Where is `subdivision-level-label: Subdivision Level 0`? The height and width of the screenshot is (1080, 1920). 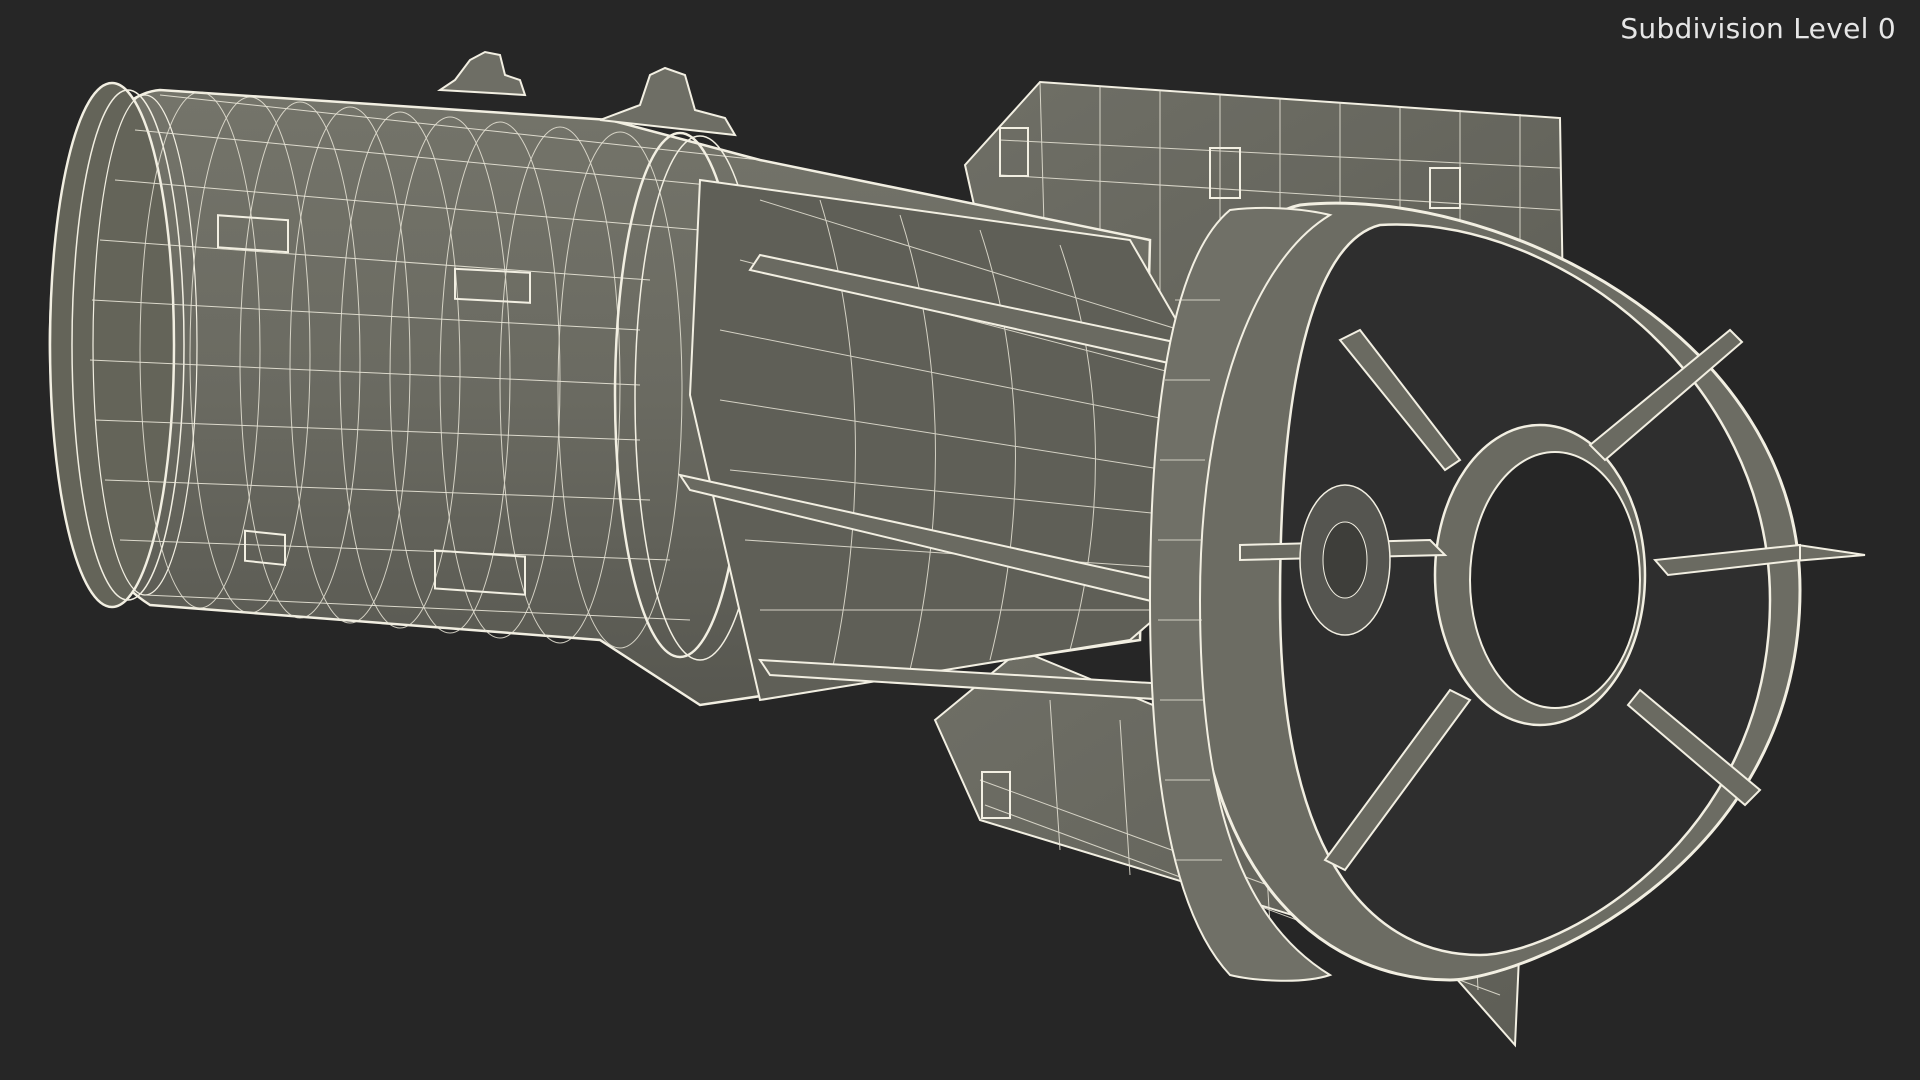
subdivision-level-label: Subdivision Level 0 is located at coordinates (1758, 28).